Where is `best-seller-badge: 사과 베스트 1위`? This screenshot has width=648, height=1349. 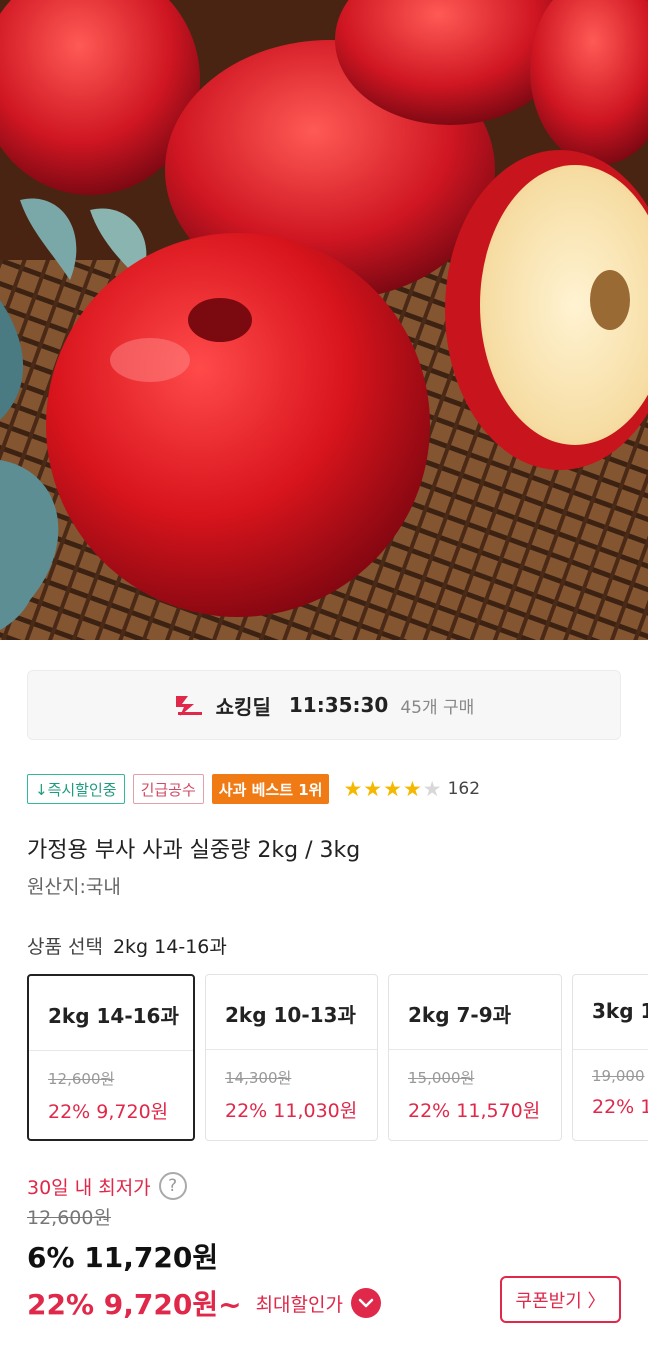
best-seller-badge: 사과 베스트 1위 is located at coordinates (270, 789).